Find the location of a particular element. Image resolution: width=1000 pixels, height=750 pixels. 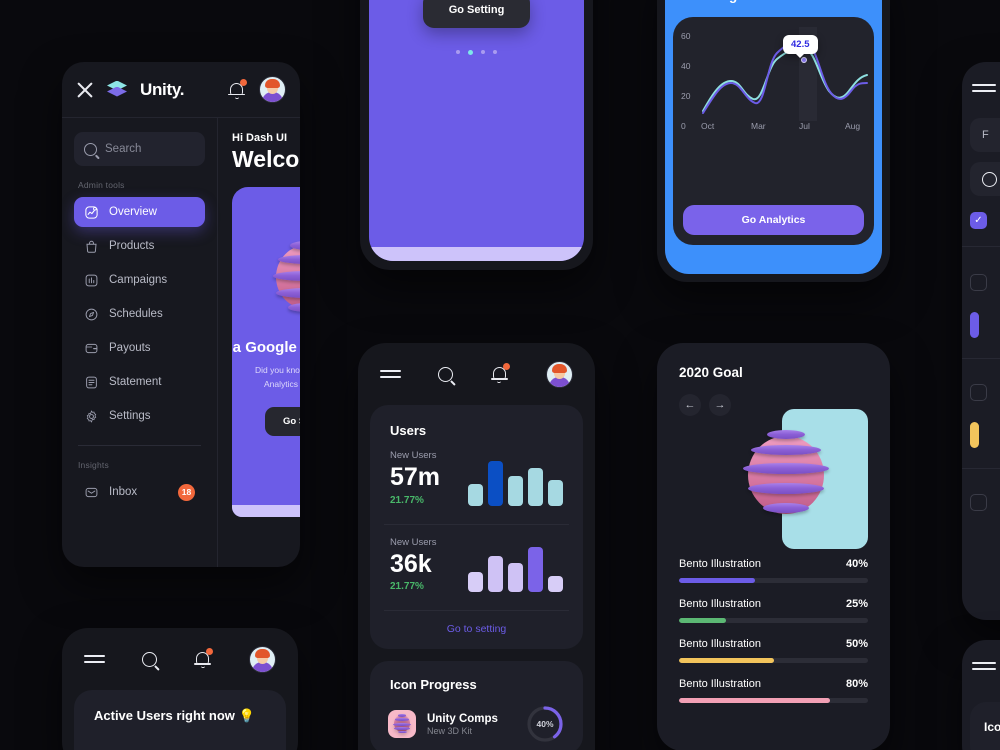

earning-phone: Earning 60 40 20 0 Oct Mar Jul Aug 42.5 is located at coordinates (773, 141).